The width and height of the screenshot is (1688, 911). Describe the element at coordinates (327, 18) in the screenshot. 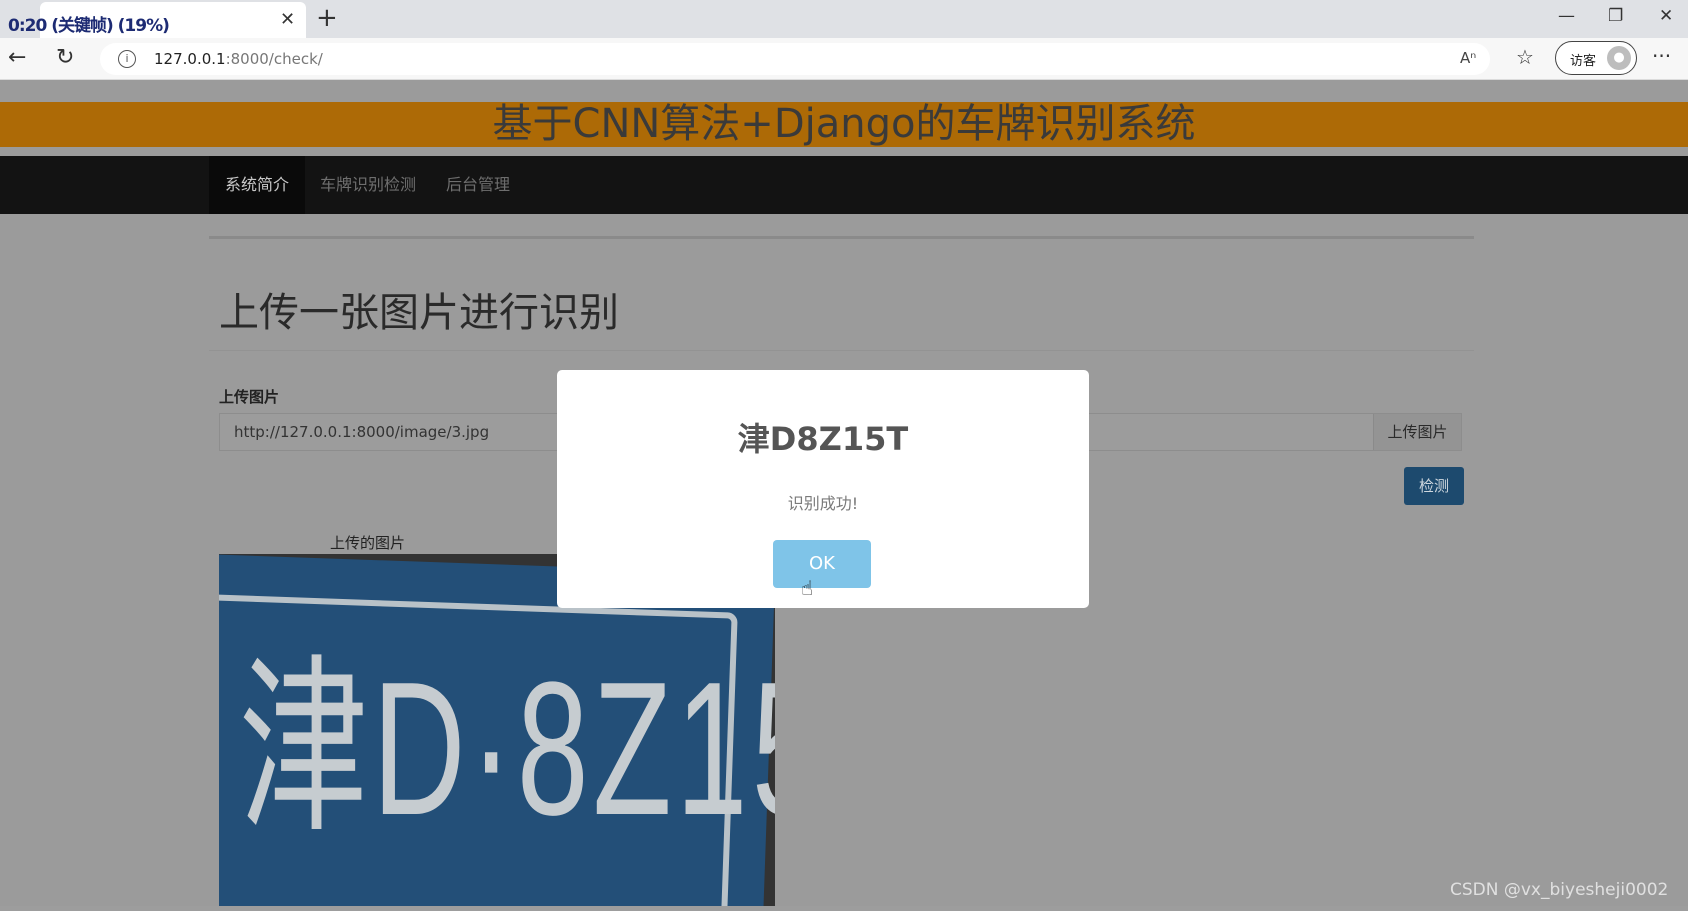

I see `new-tab-button: +` at that location.